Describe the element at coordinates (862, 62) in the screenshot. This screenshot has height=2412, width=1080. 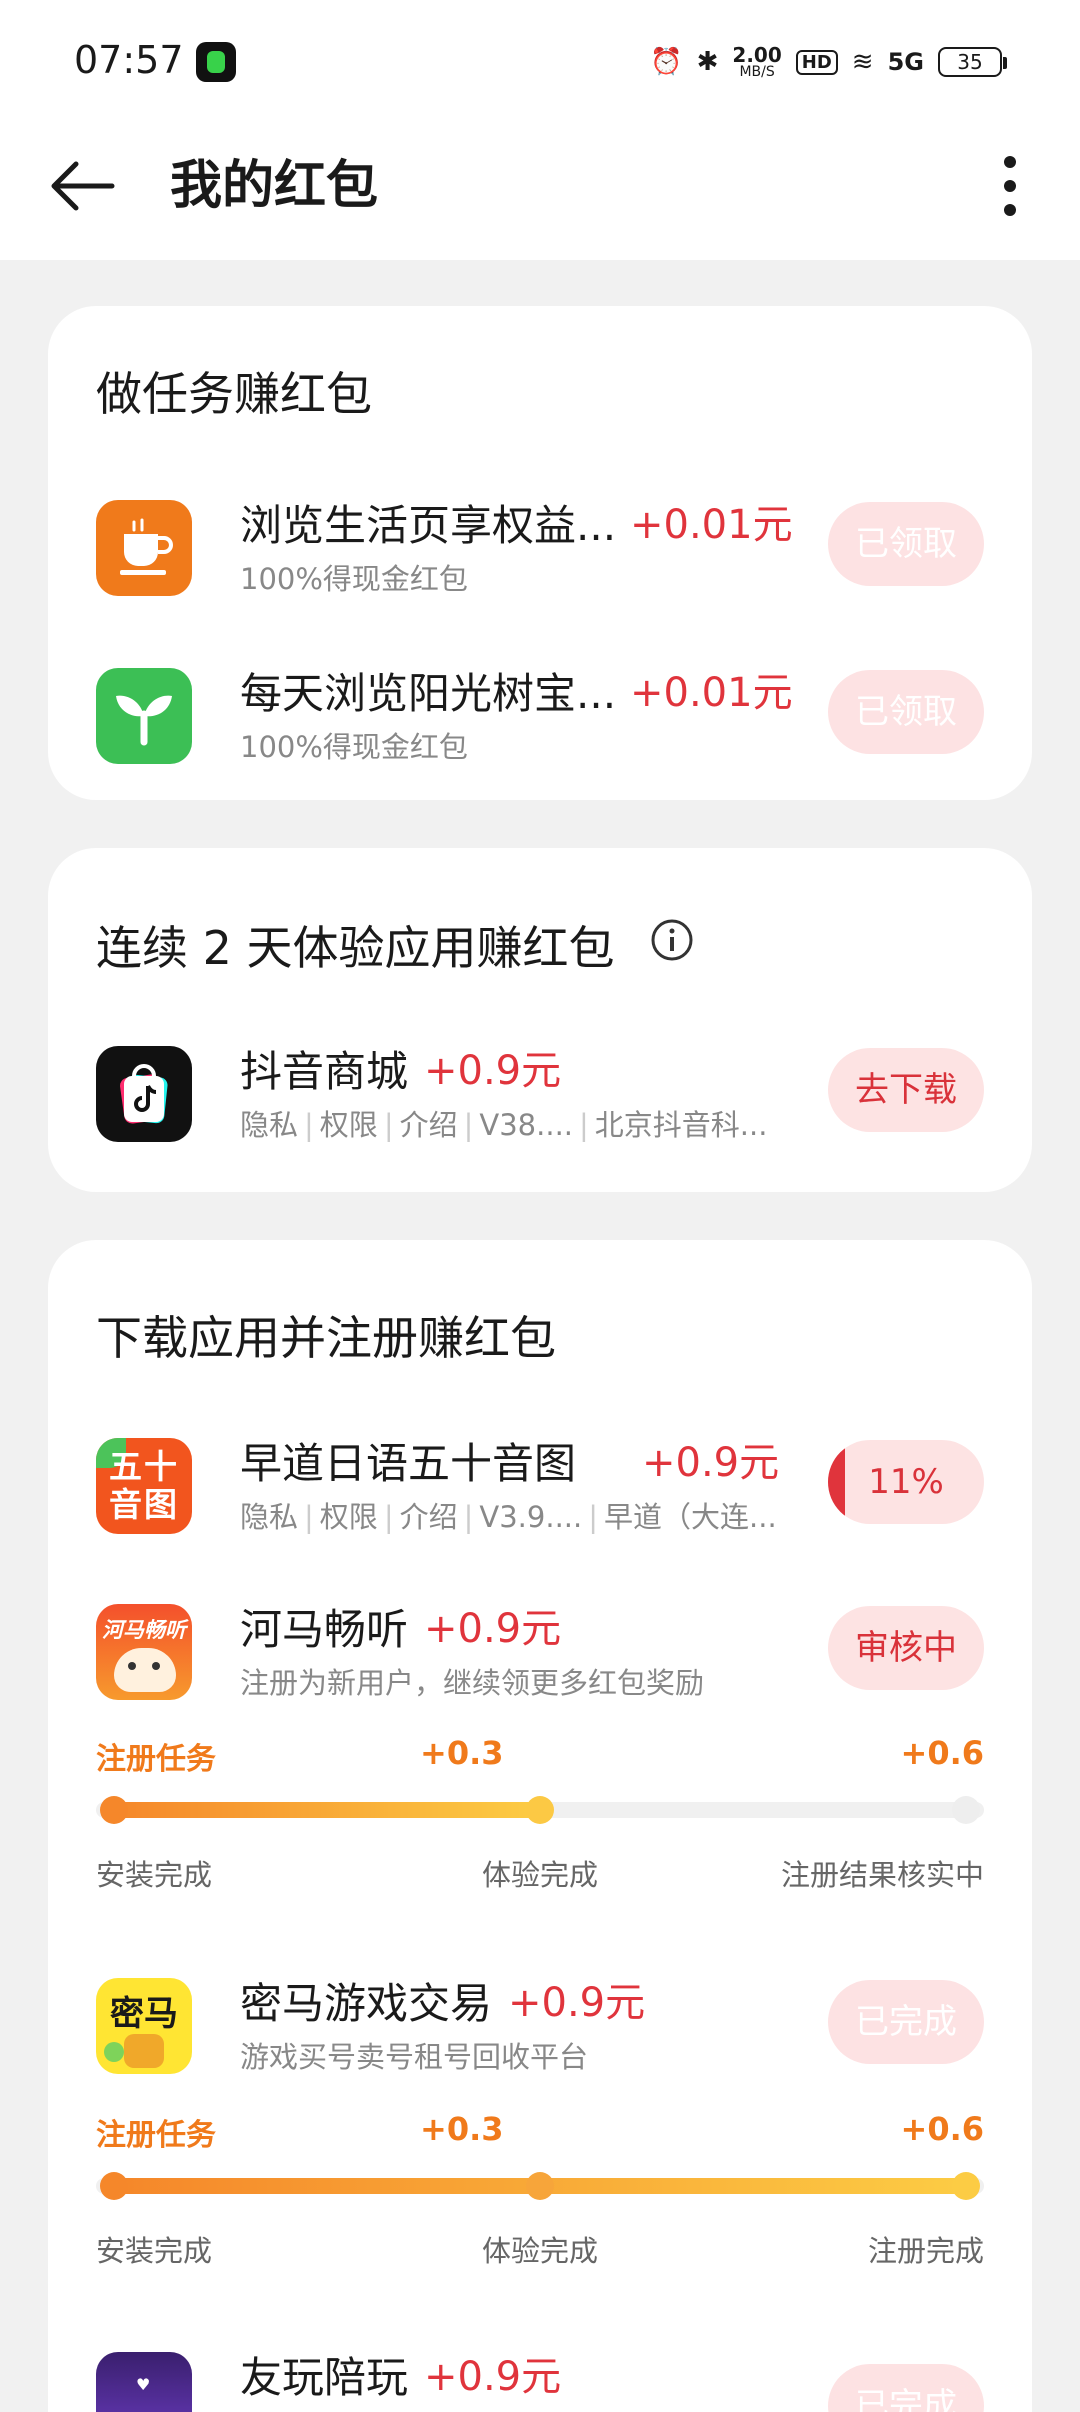
I see `wifi-icon: ≋` at that location.